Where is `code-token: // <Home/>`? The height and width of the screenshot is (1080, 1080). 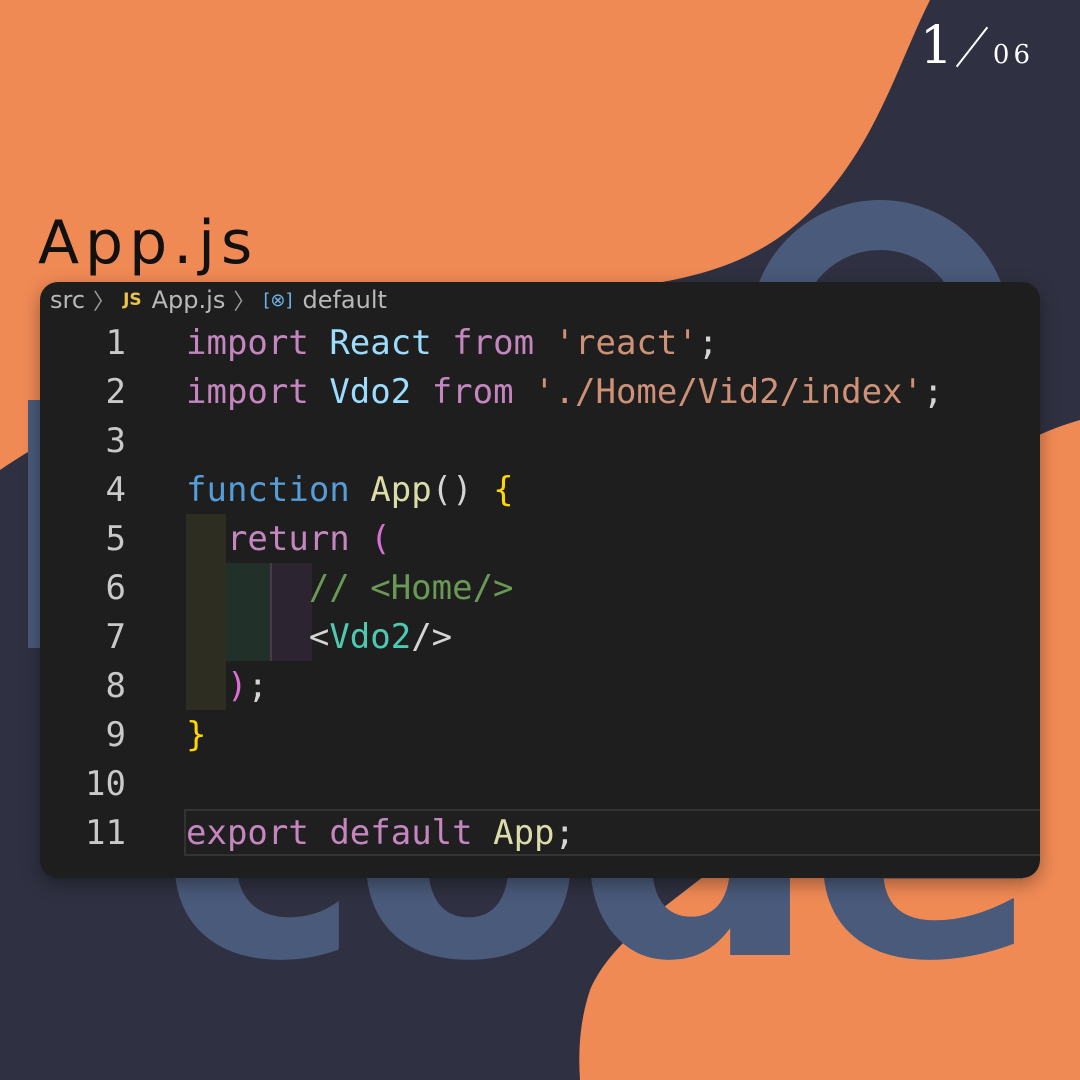
code-token: // <Home/> is located at coordinates (350, 587).